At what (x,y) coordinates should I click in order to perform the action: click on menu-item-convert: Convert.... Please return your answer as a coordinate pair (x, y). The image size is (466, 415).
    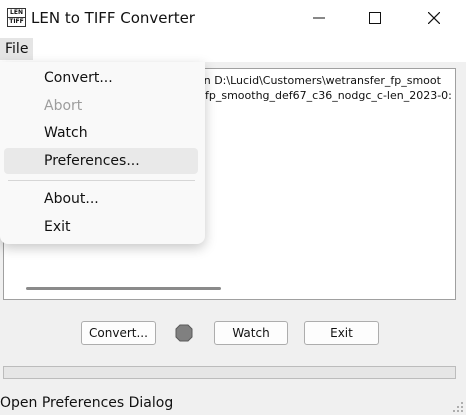
    Looking at the image, I should click on (101, 78).